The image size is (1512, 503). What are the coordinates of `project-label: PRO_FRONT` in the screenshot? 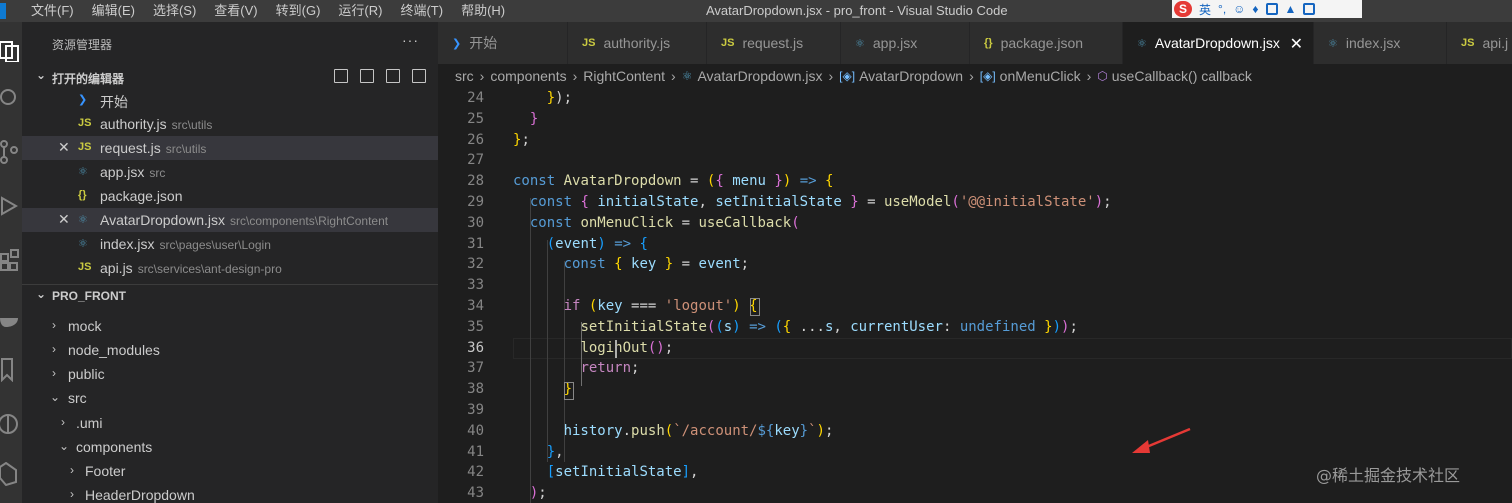 It's located at (89, 296).